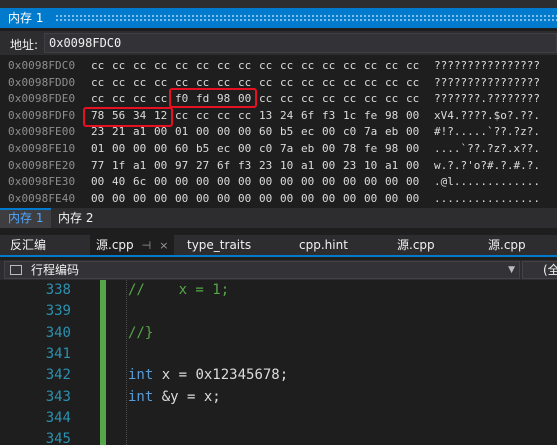  Describe the element at coordinates (26, 218) in the screenshot. I see `tab-memory-1: 内存 1` at that location.